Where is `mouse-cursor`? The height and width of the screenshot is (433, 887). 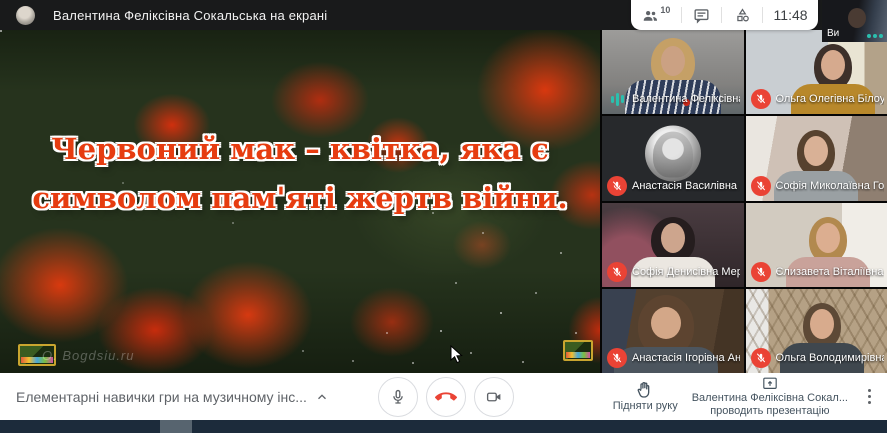 mouse-cursor is located at coordinates (456, 354).